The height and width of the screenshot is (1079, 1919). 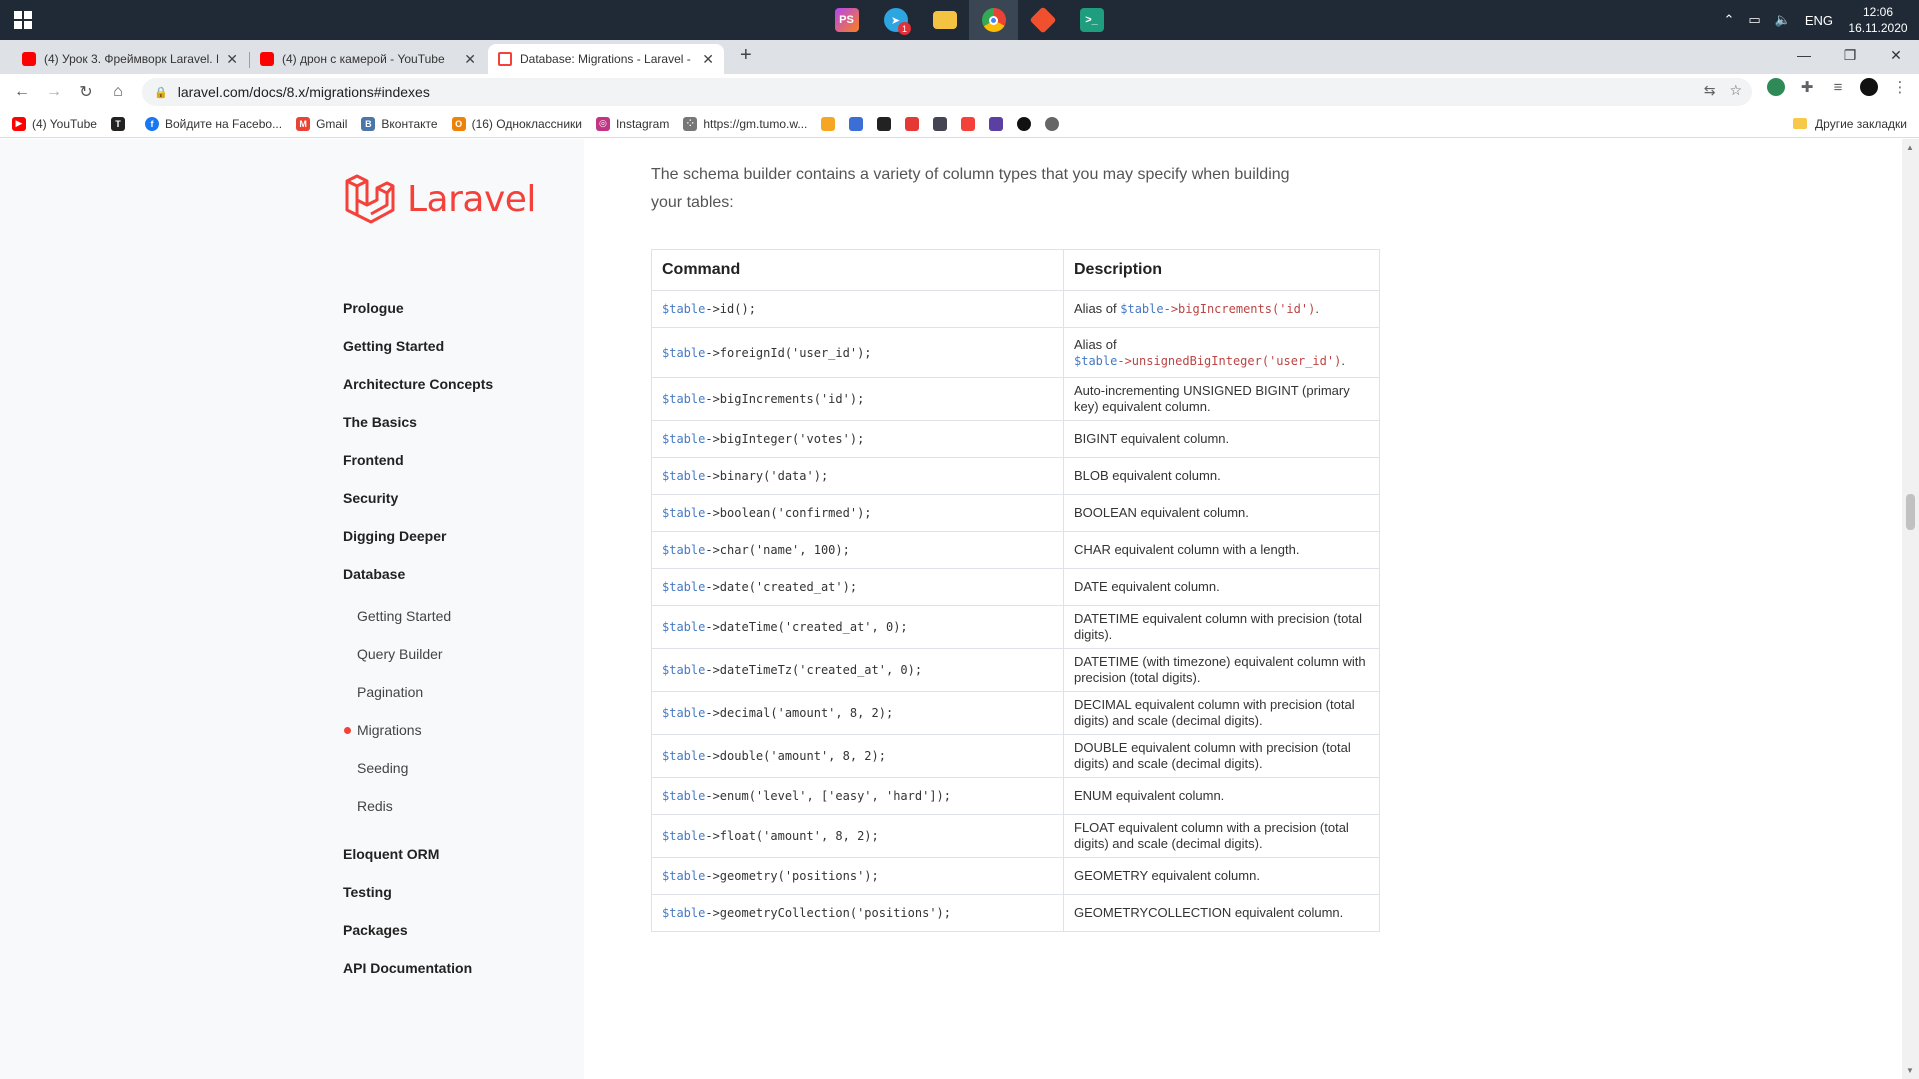 I want to click on sub-item-migrations: Migrations, so click(x=418, y=730).